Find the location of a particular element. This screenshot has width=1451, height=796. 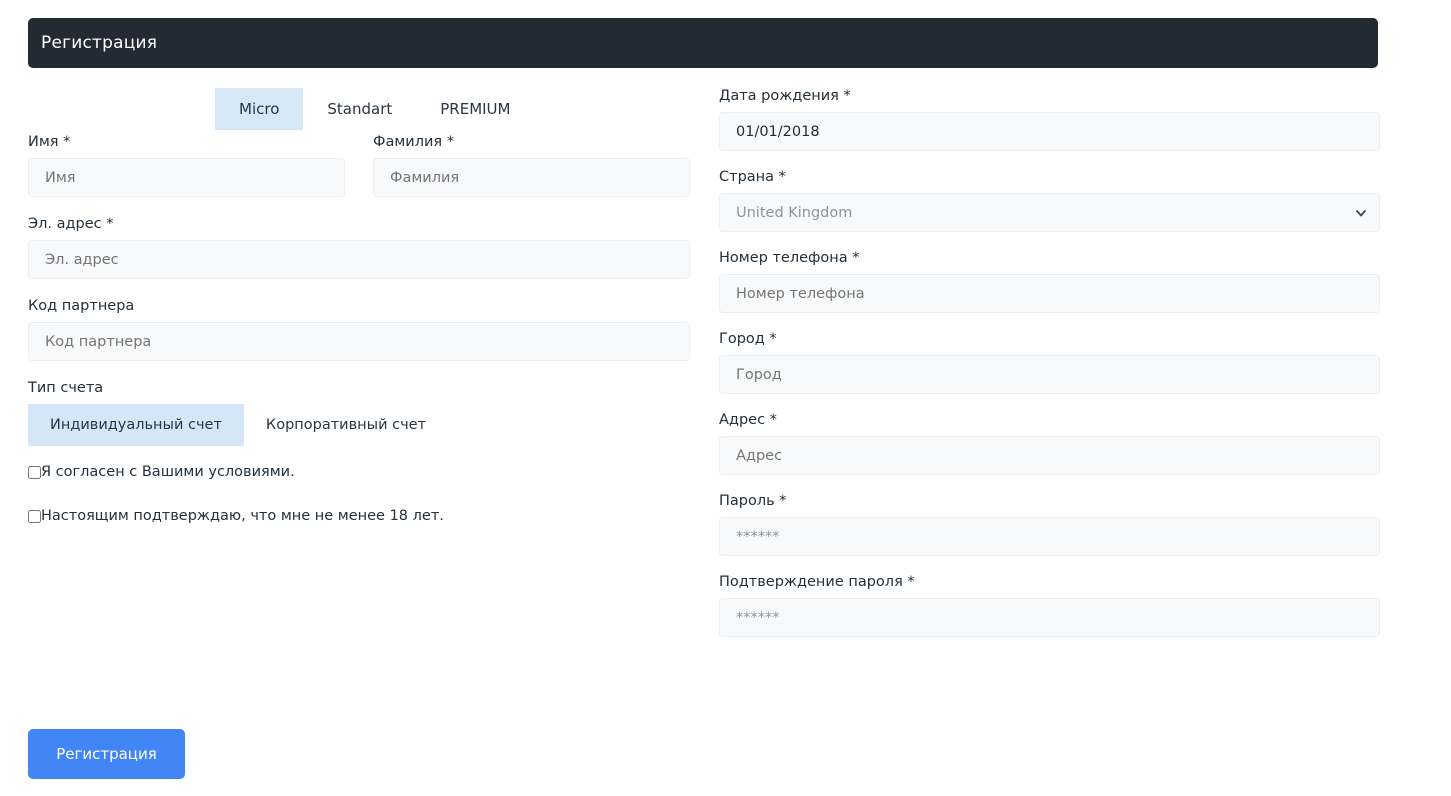

tab-micro-label: Micro is located at coordinates (259, 109).